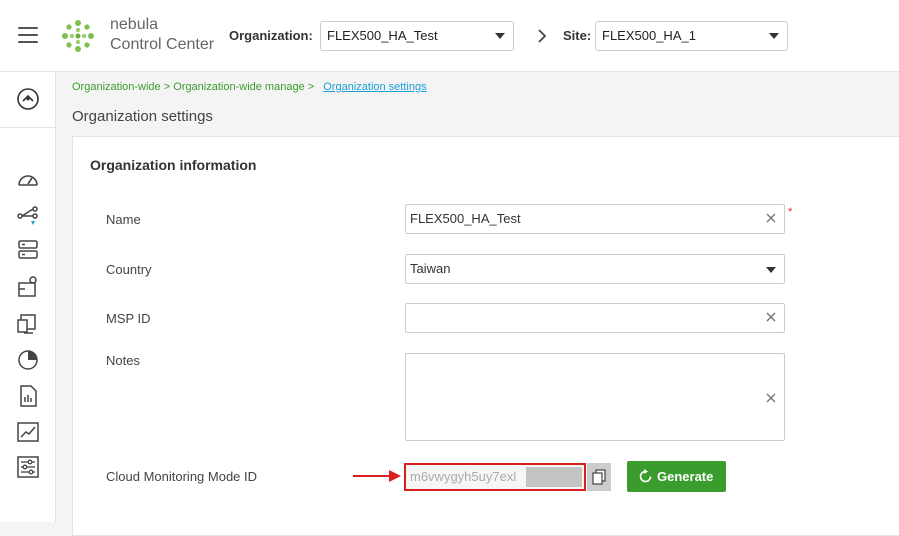 This screenshot has height=536, width=899. I want to click on notes-label: Notes, so click(123, 360).